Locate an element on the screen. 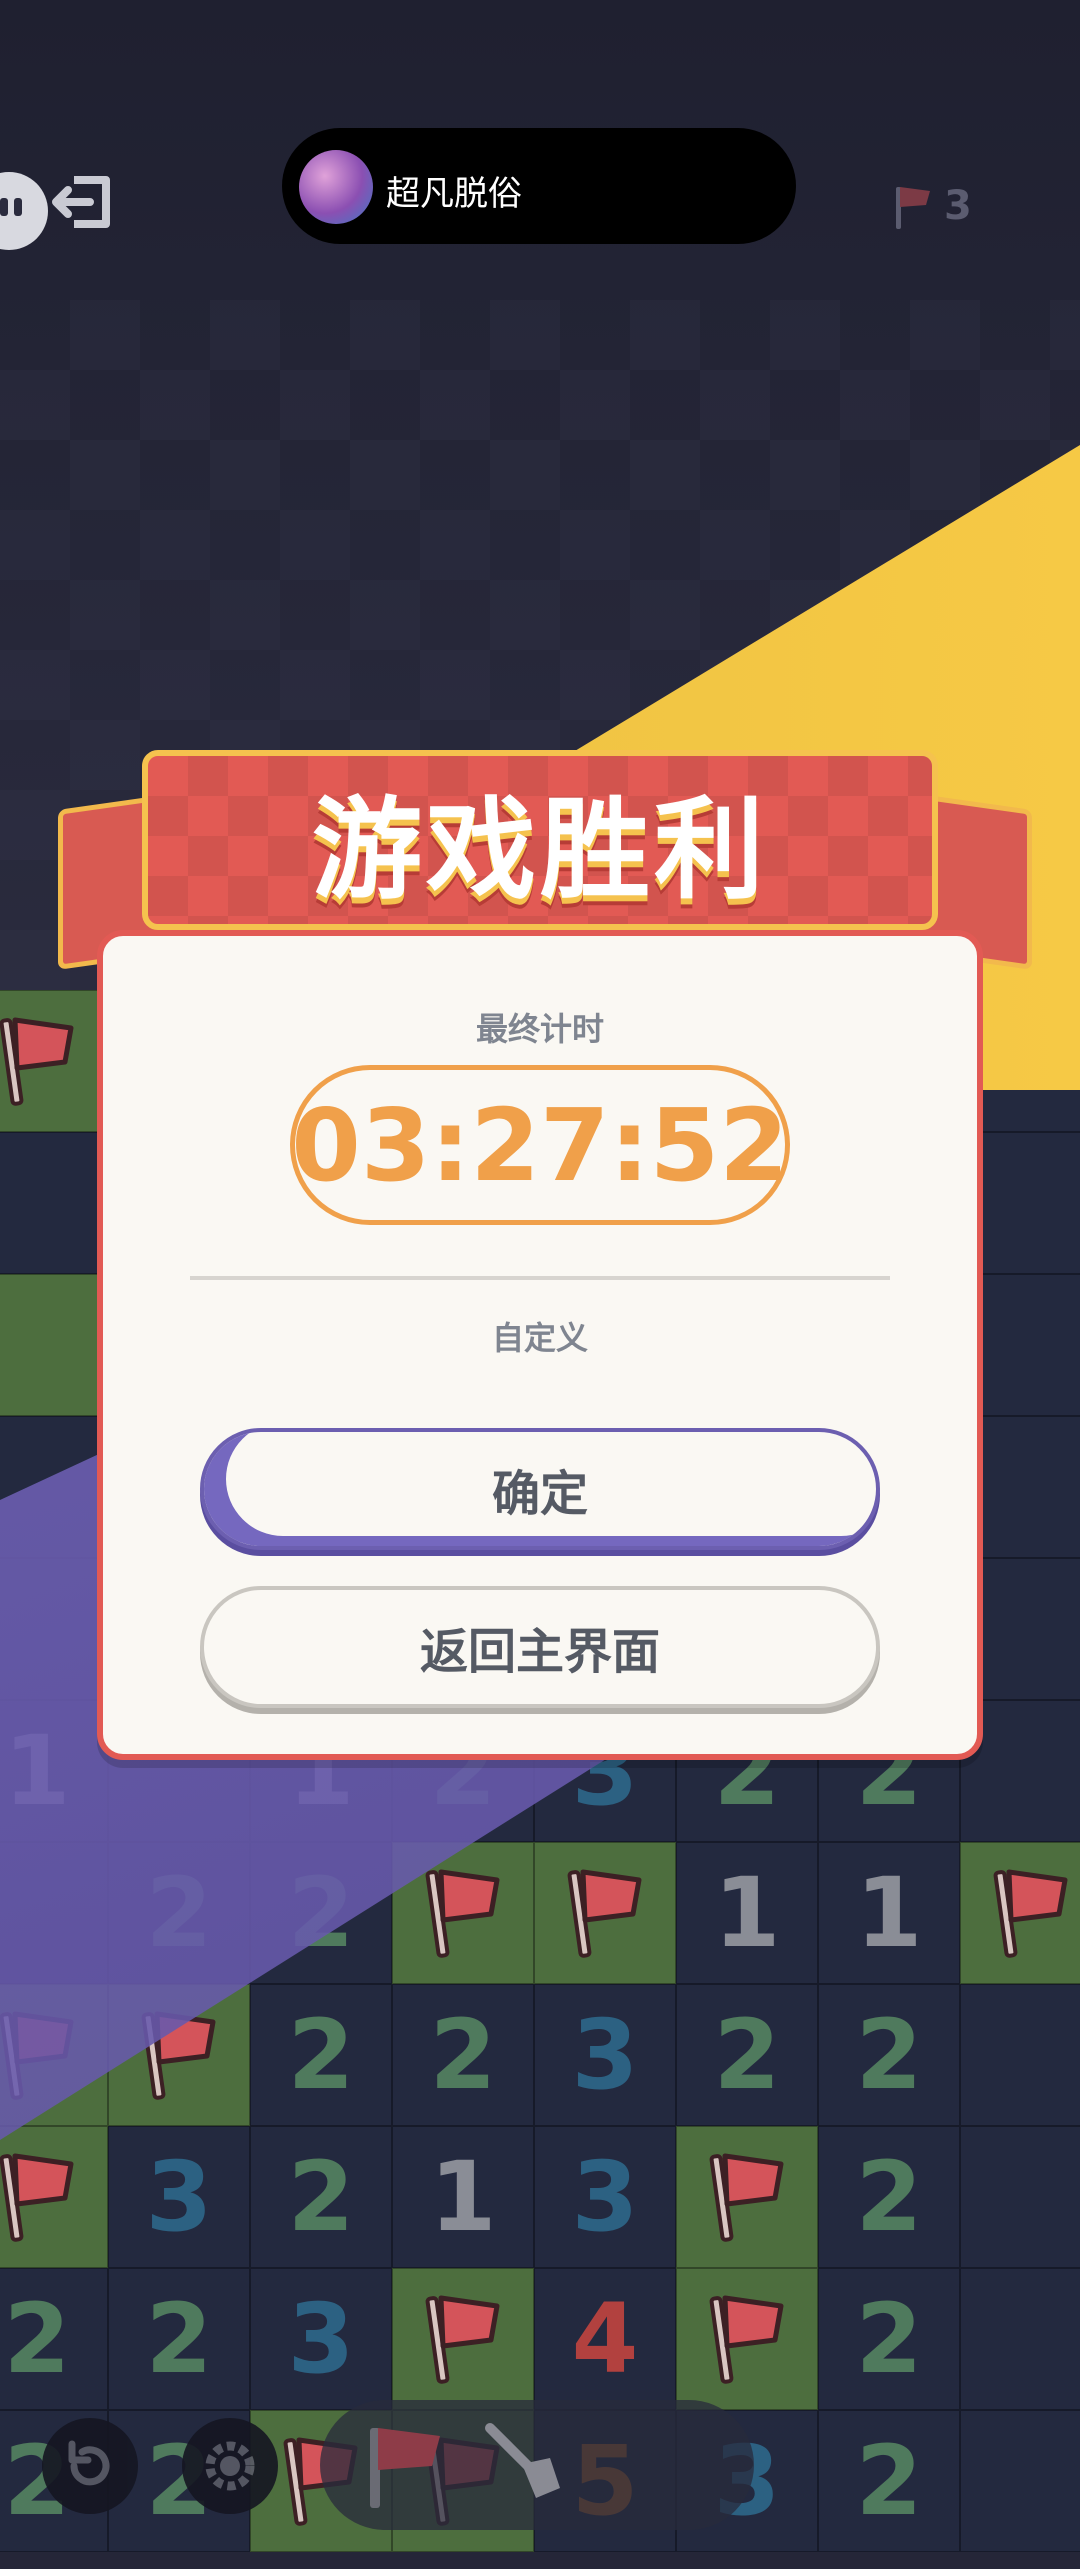  divider is located at coordinates (540, 1278).